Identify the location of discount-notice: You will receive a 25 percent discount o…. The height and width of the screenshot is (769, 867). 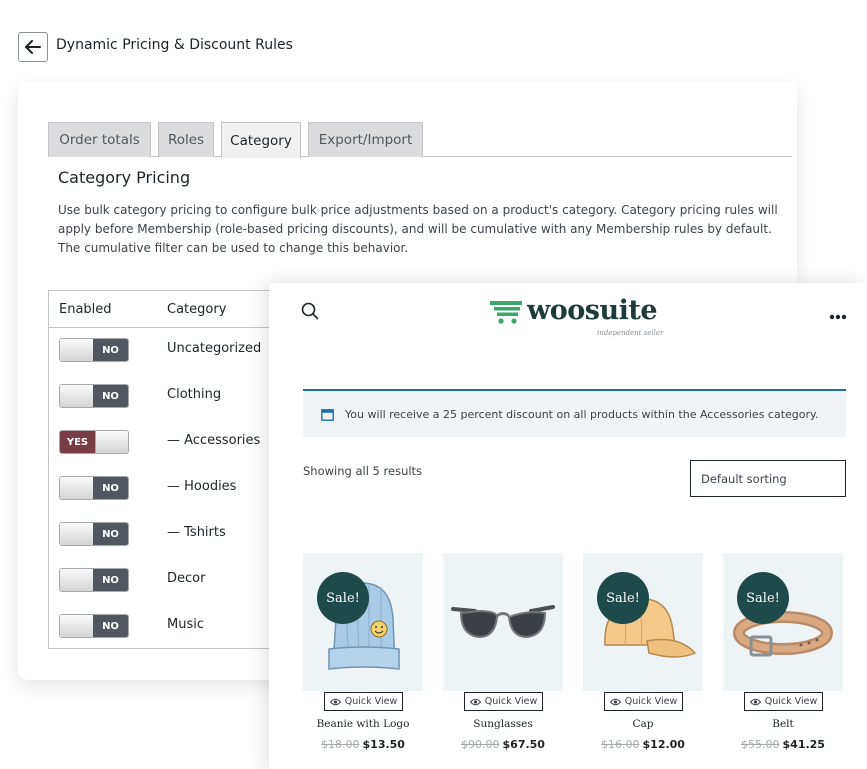
(574, 413).